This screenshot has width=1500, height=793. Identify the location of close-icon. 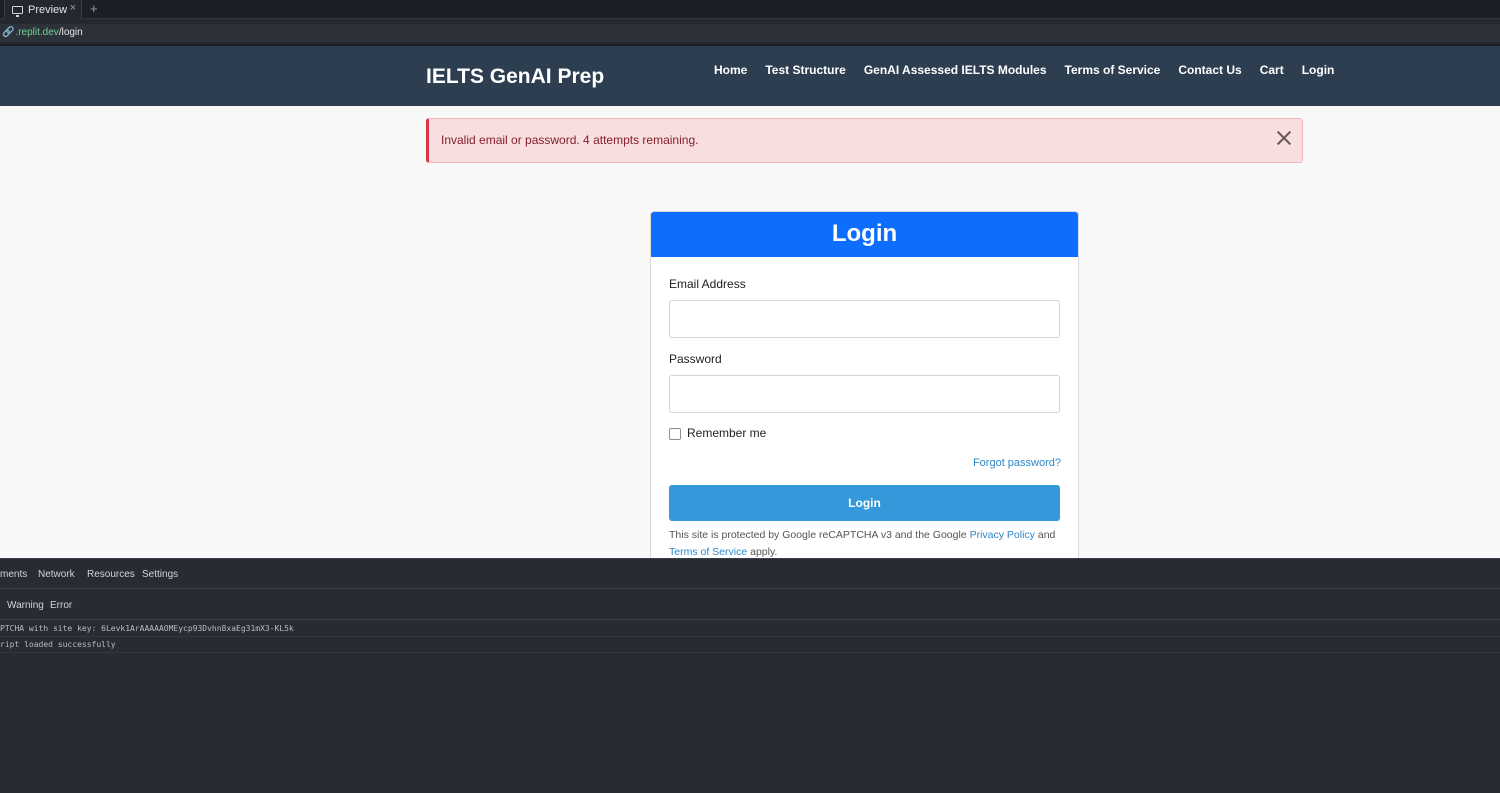
(1284, 138).